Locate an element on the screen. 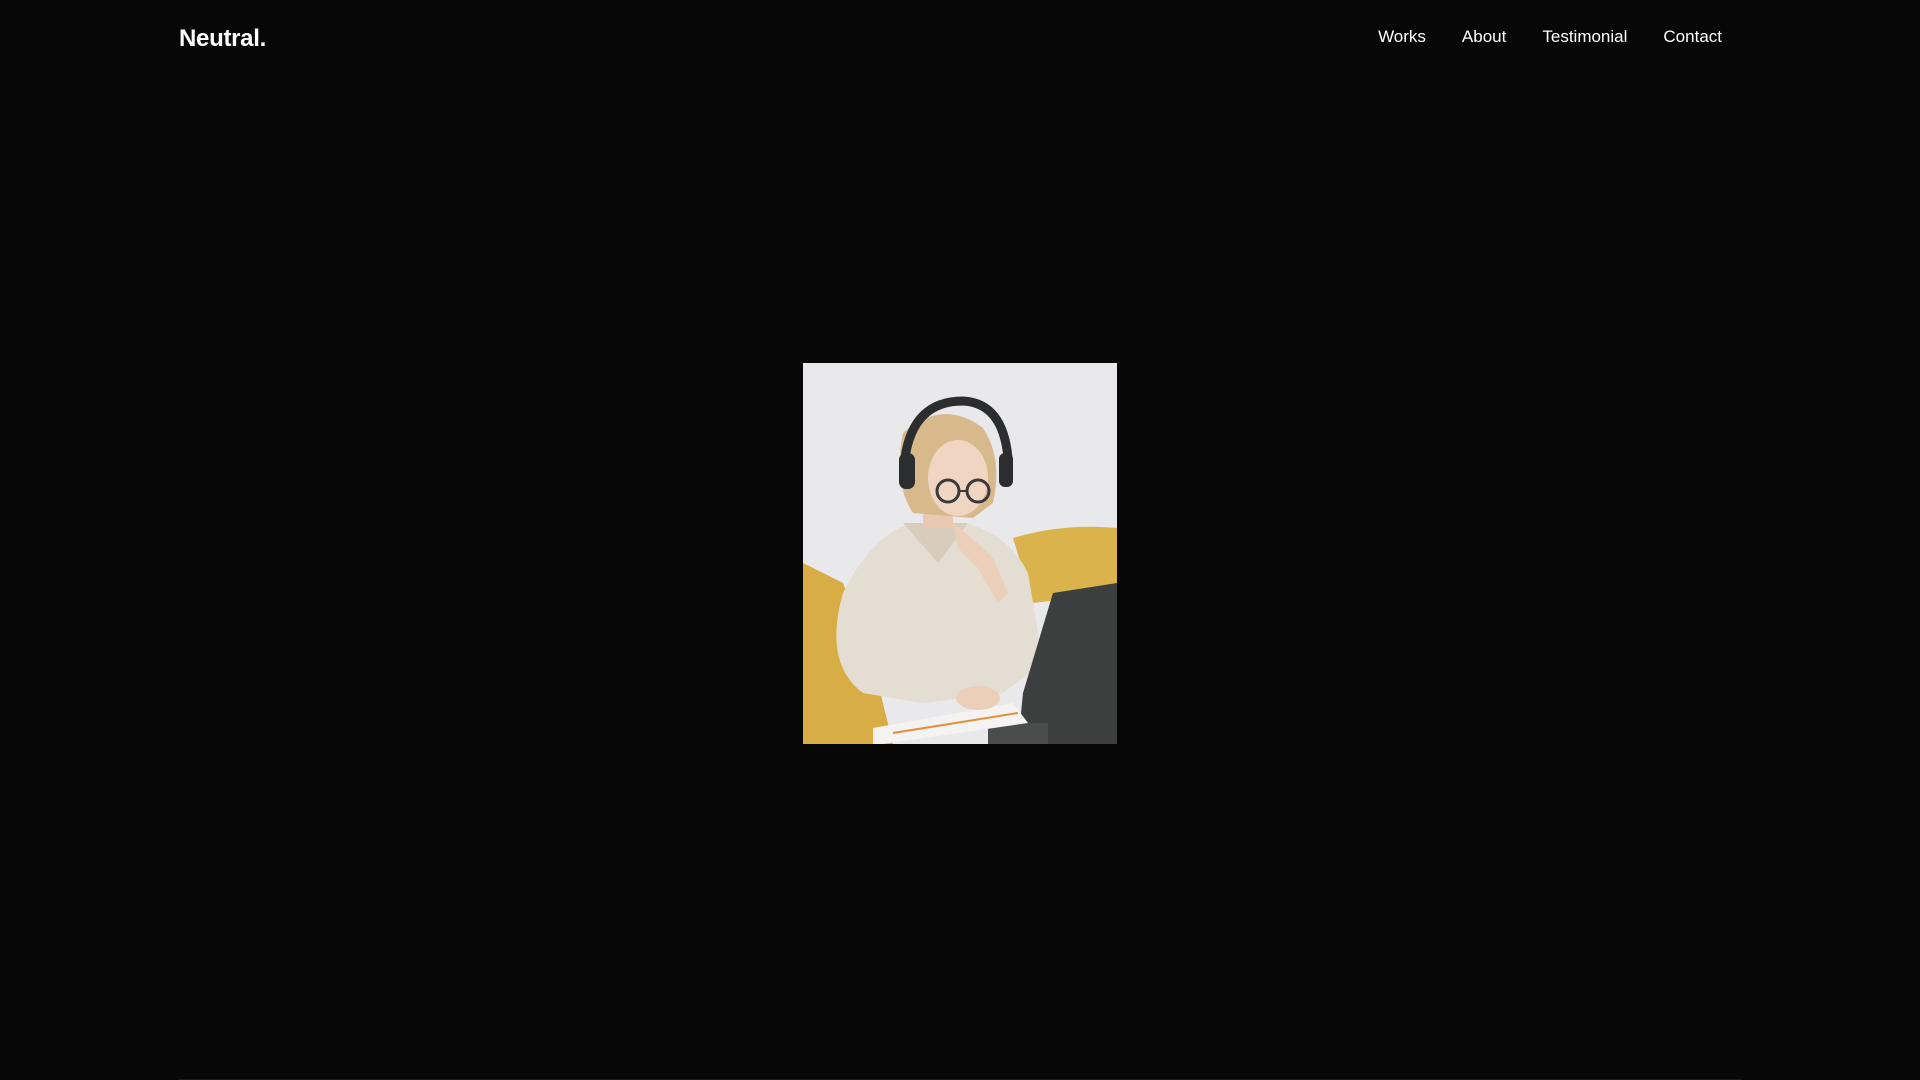 Image resolution: width=1920 pixels, height=1080 pixels. nav-contact-link: Contact is located at coordinates (1692, 37).